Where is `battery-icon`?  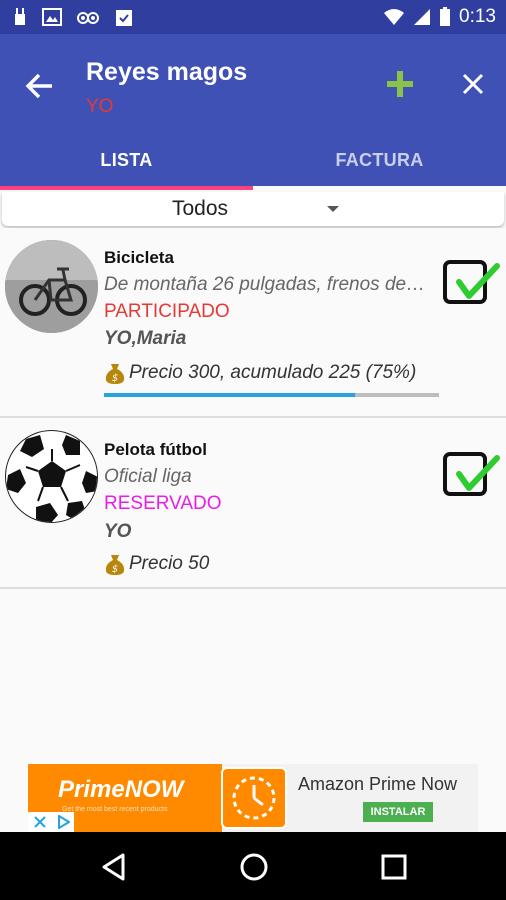 battery-icon is located at coordinates (445, 16).